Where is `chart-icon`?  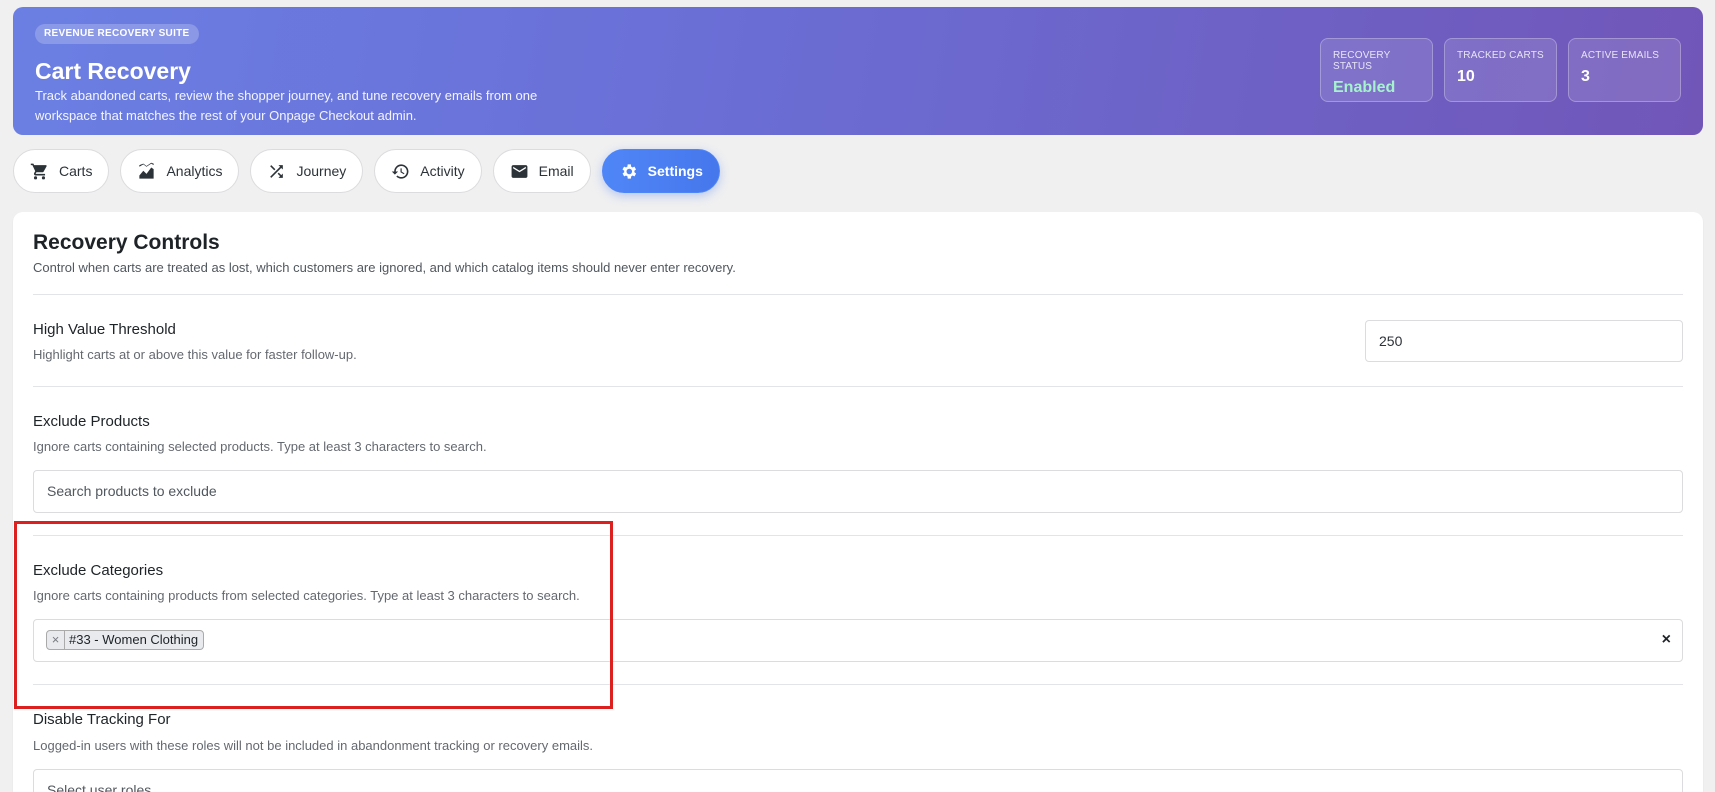
chart-icon is located at coordinates (147, 170).